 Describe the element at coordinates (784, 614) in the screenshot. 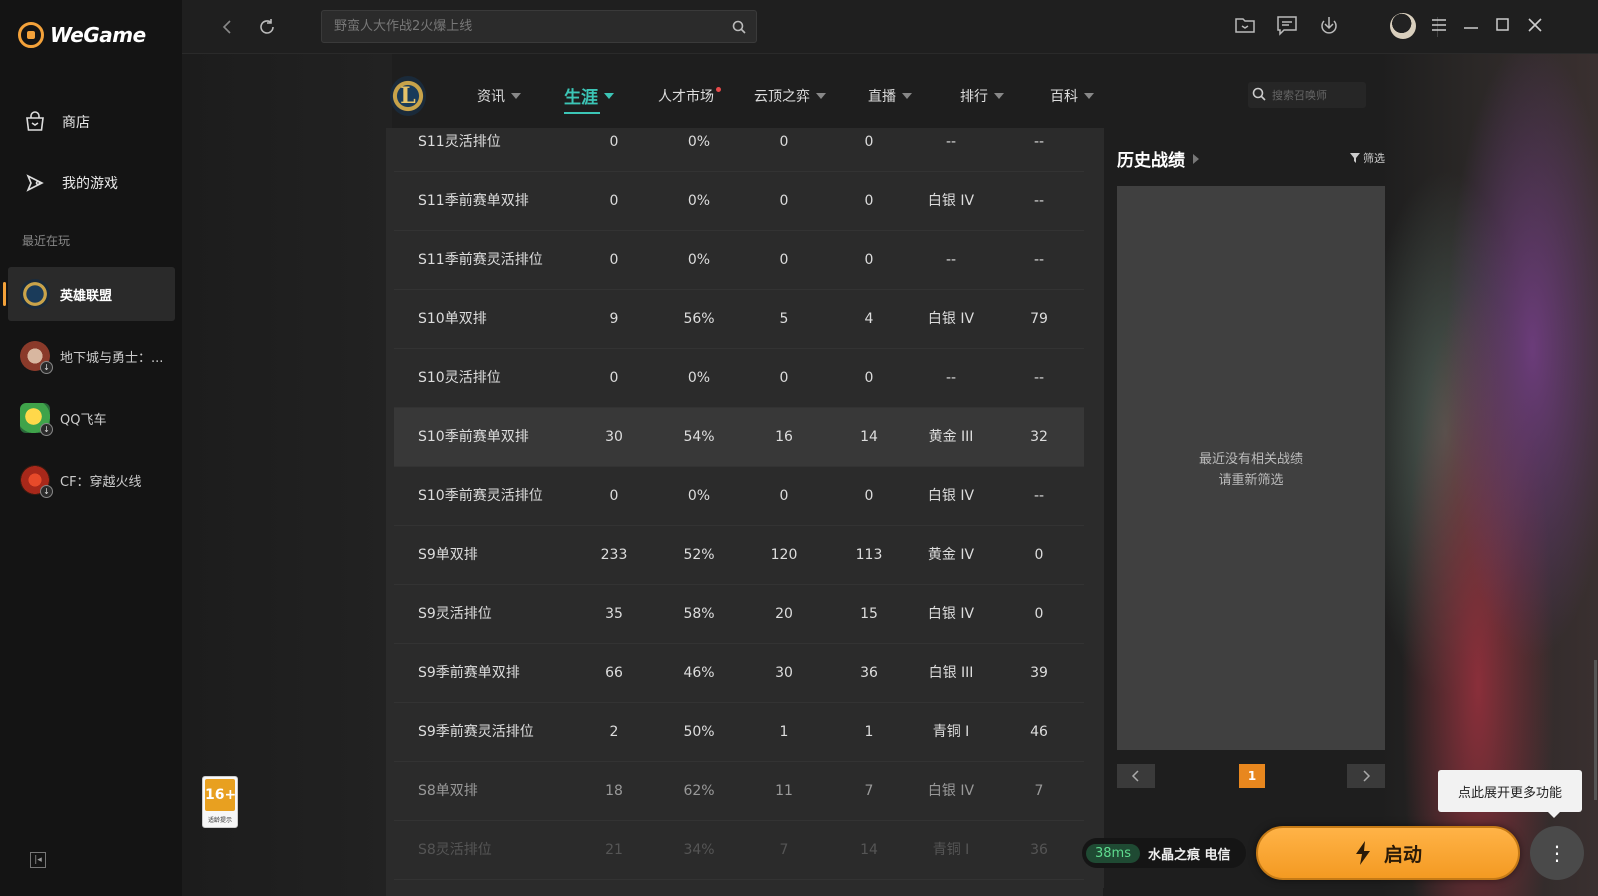

I see `stat-cell: 20` at that location.